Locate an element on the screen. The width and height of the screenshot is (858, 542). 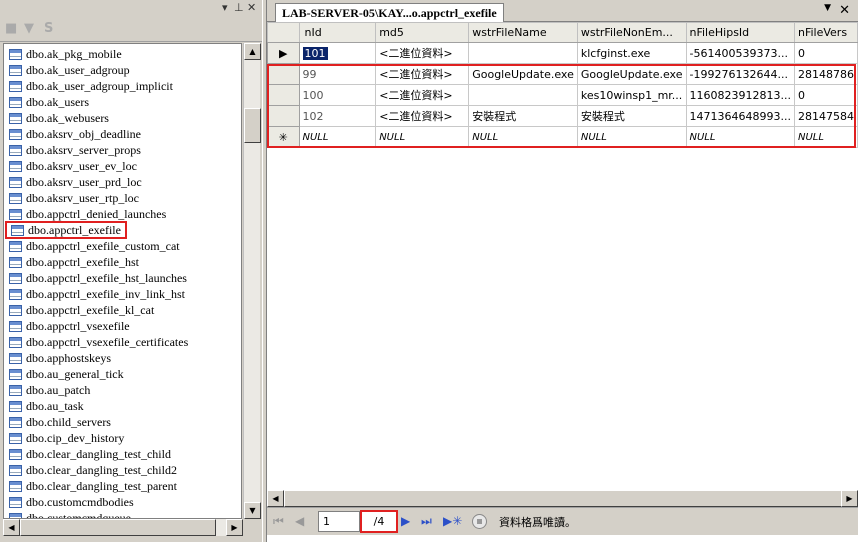
vertical-scrollbar: ▲ ▼ is located at coordinates (252, 281).